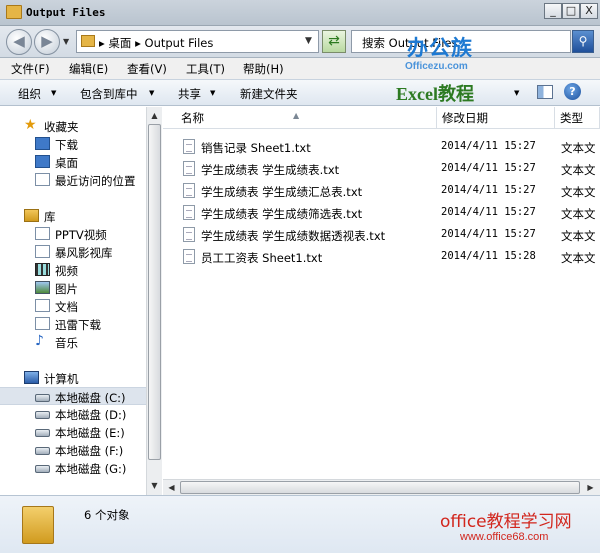 The image size is (600, 553). Describe the element at coordinates (154, 115) in the screenshot. I see `scroll-up-icon: ▲` at that location.